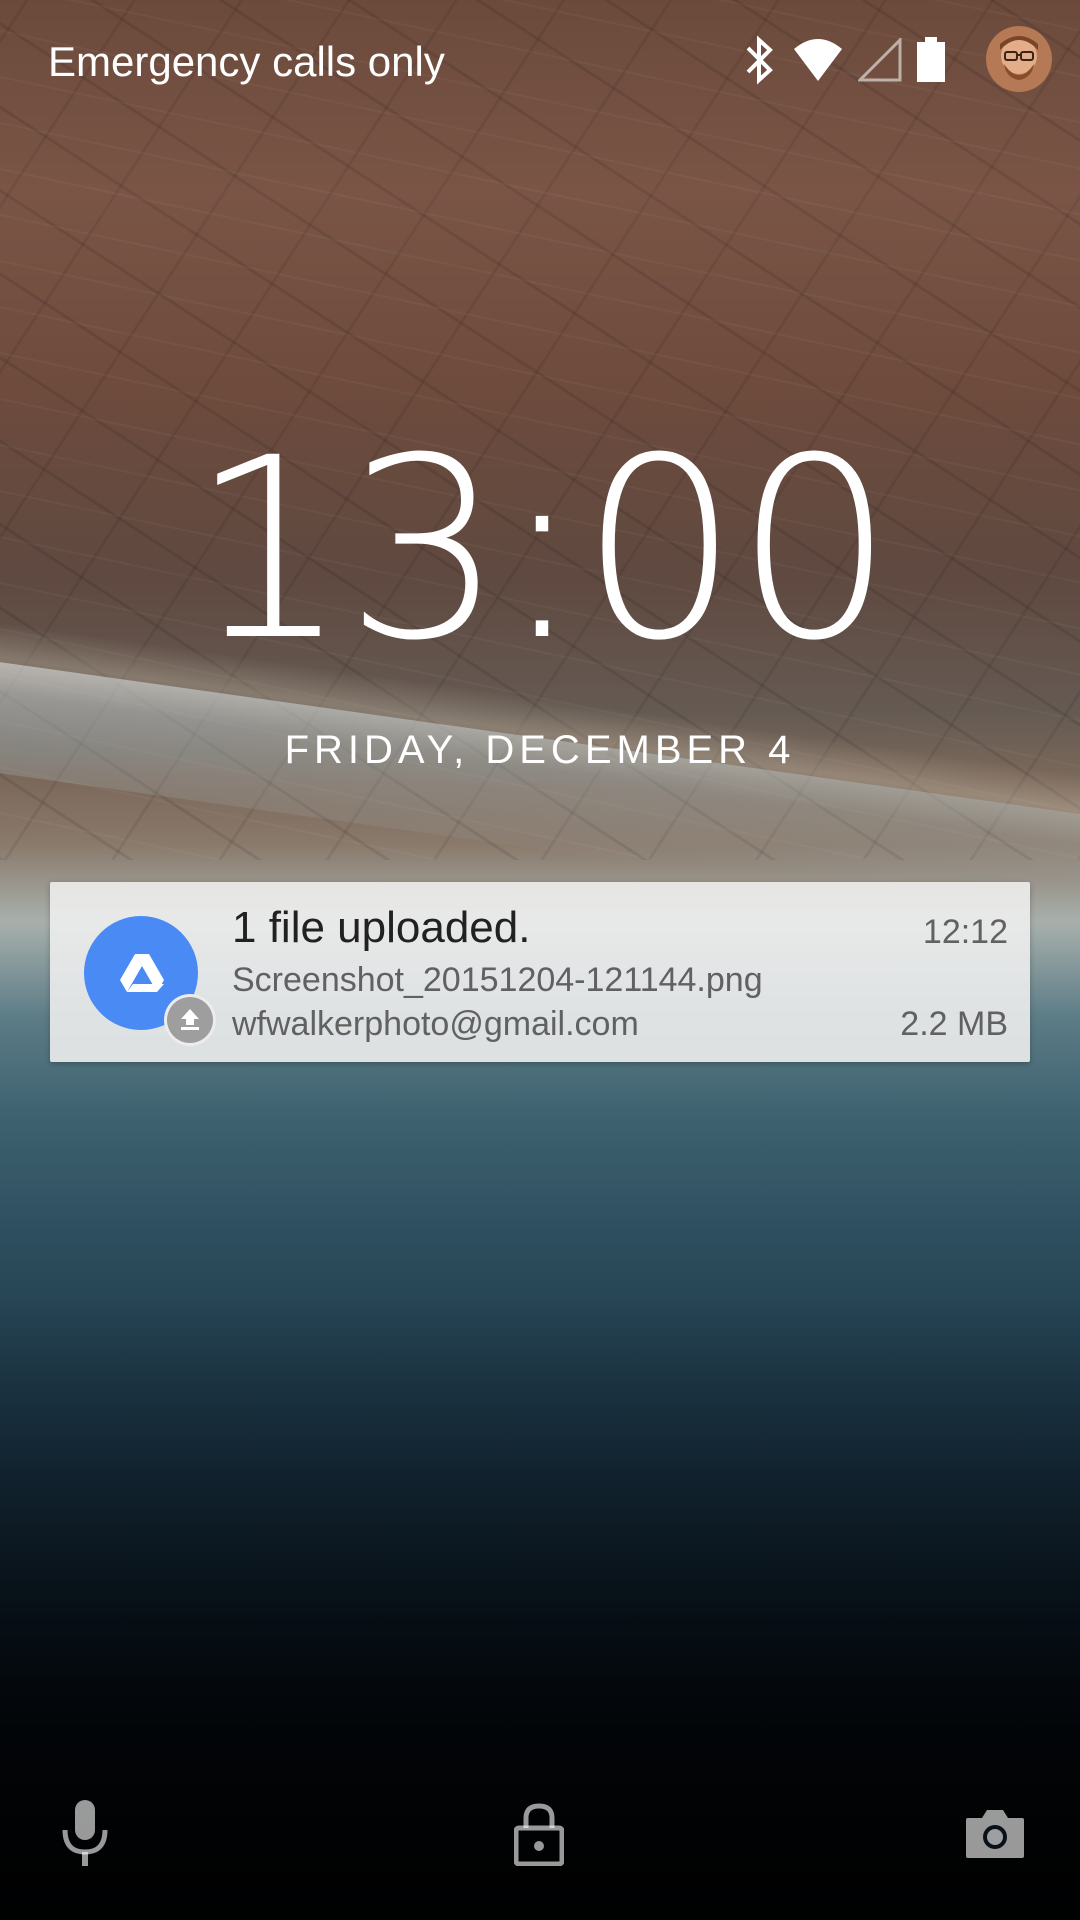 This screenshot has width=1080, height=1920. I want to click on battery-icon, so click(931, 62).